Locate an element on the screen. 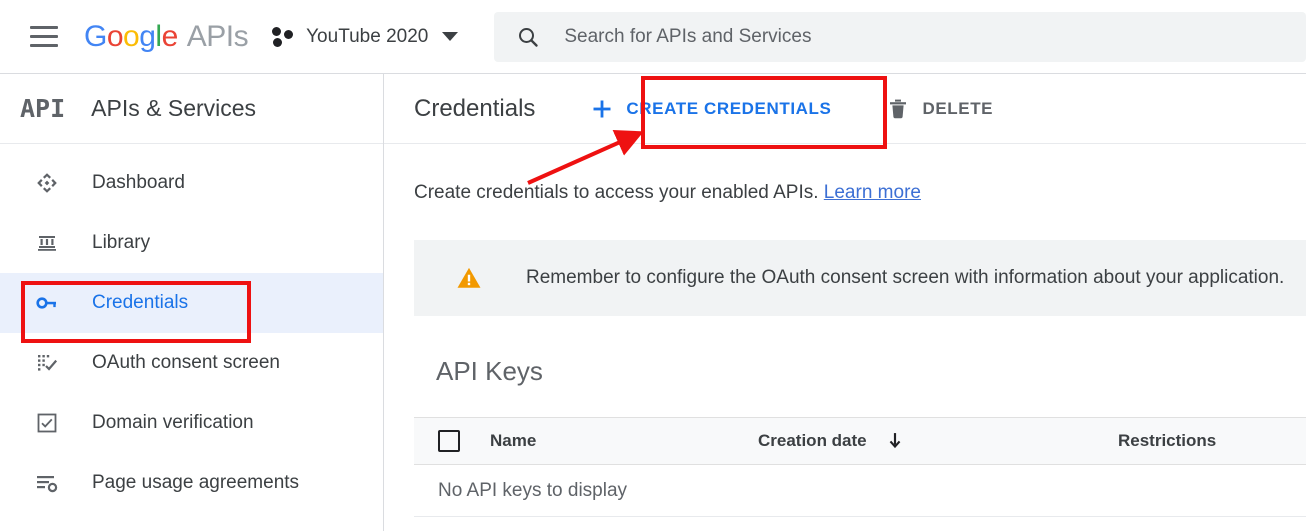 This screenshot has width=1306, height=531. logo-letter-g1: G is located at coordinates (95, 36).